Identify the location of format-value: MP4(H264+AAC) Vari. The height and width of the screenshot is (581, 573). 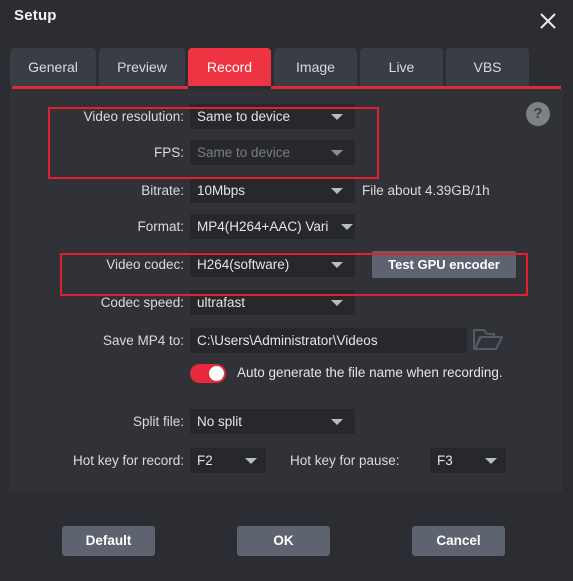
(263, 226).